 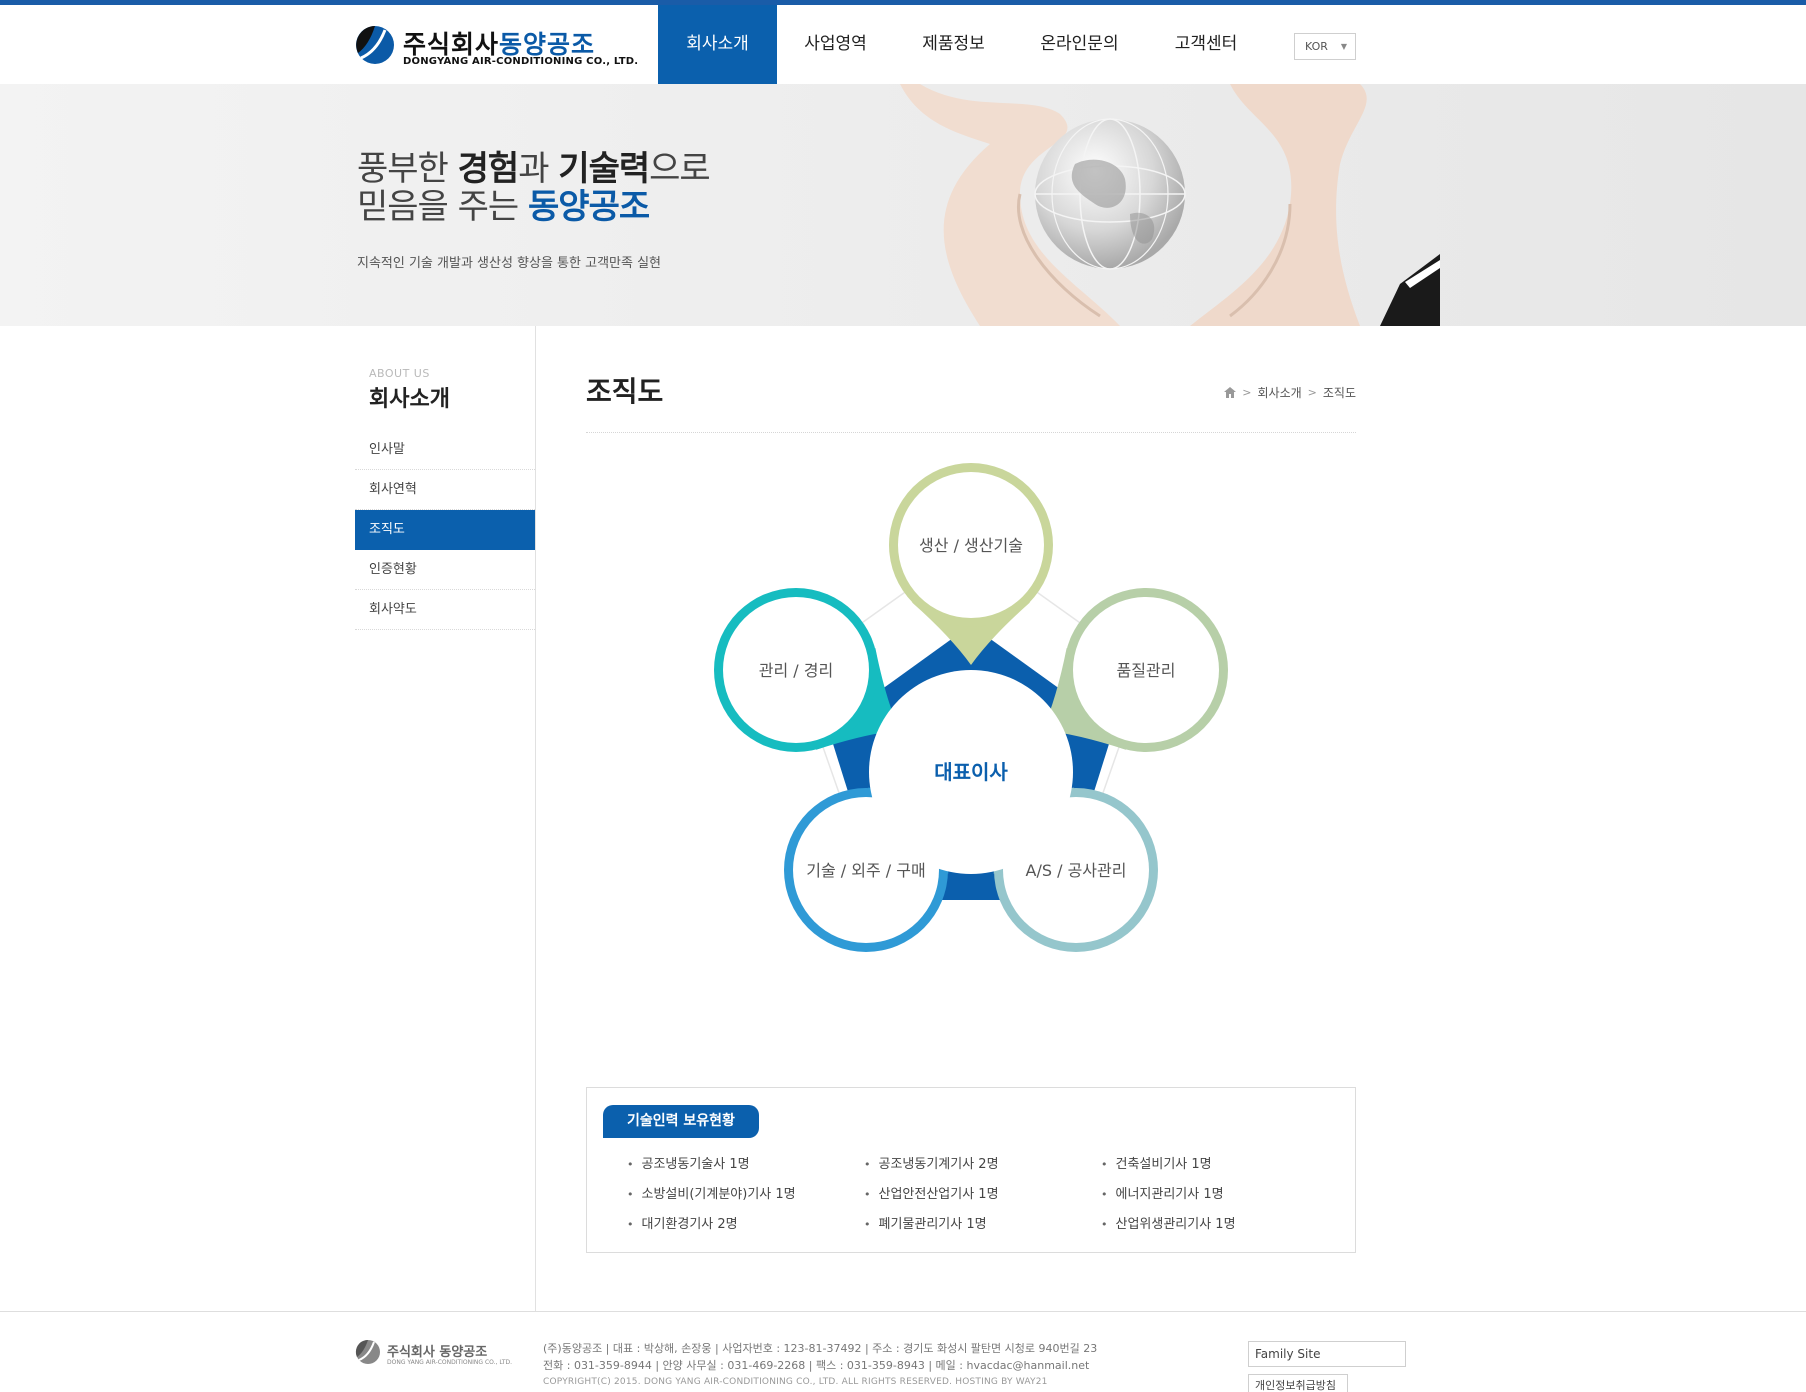 What do you see at coordinates (1079, 44) in the screenshot?
I see `nav-item-online-inquiry: 온라인문의` at bounding box center [1079, 44].